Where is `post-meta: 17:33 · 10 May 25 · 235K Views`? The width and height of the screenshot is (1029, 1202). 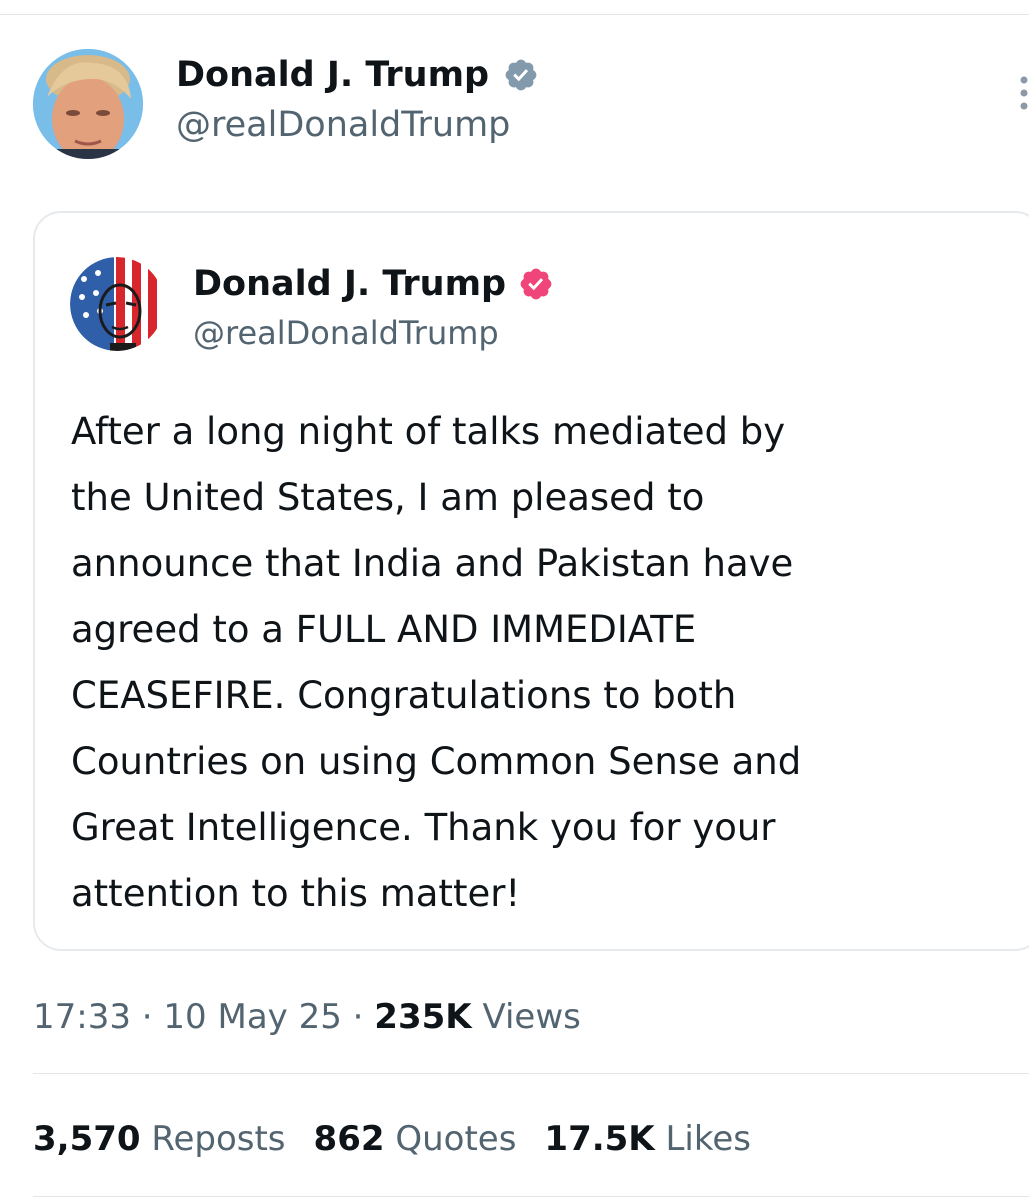
post-meta: 17:33 · 10 May 25 · 235K Views is located at coordinates (307, 1017).